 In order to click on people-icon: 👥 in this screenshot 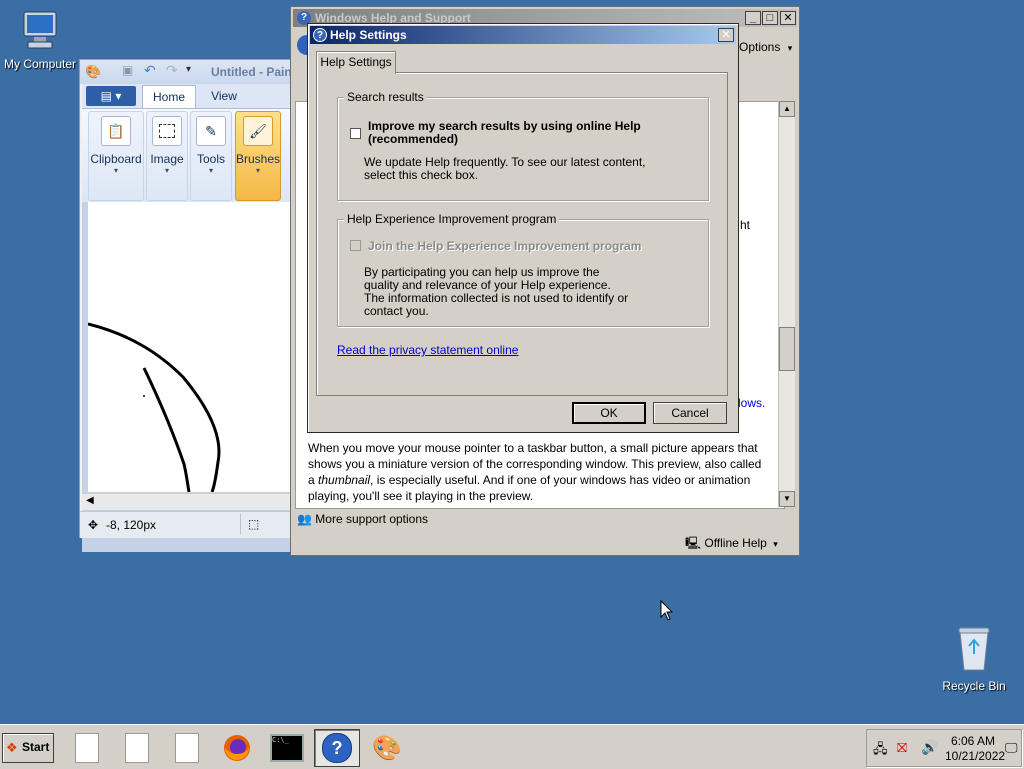, I will do `click(304, 519)`.